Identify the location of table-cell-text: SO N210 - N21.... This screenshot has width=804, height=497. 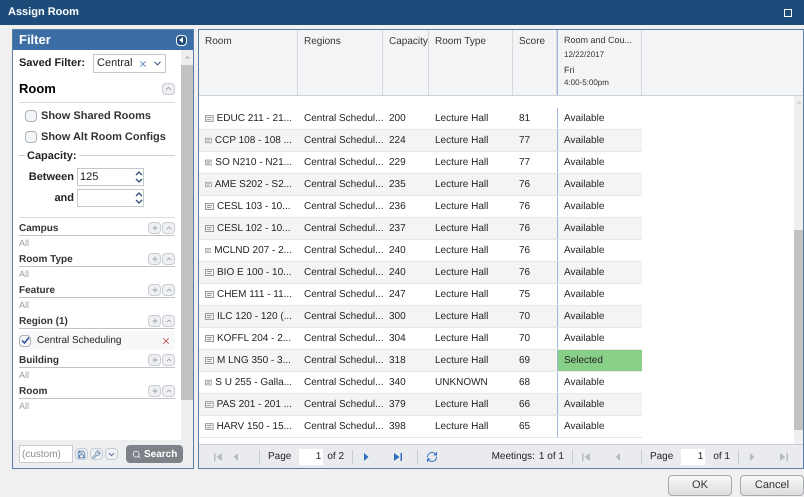
(253, 163).